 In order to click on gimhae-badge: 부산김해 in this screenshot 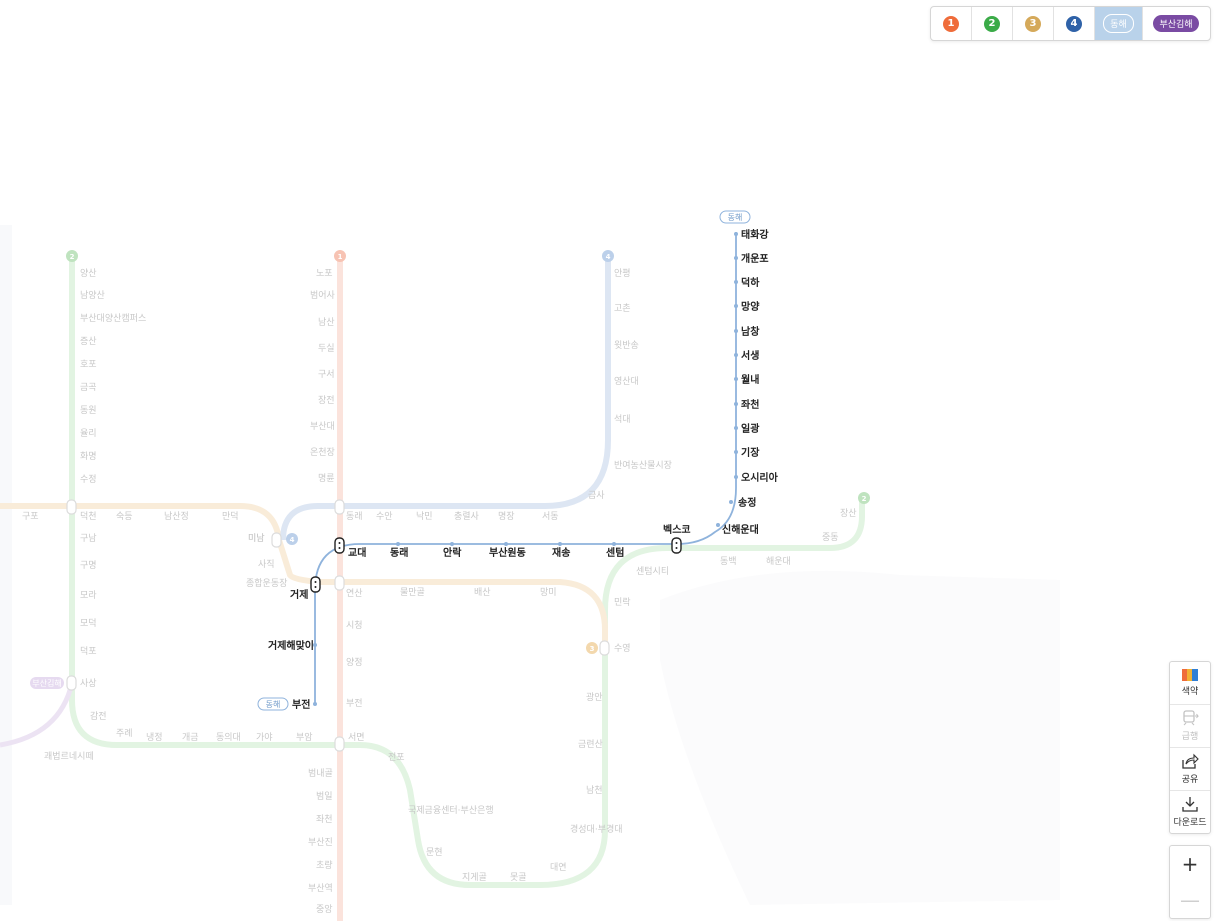, I will do `click(47, 683)`.